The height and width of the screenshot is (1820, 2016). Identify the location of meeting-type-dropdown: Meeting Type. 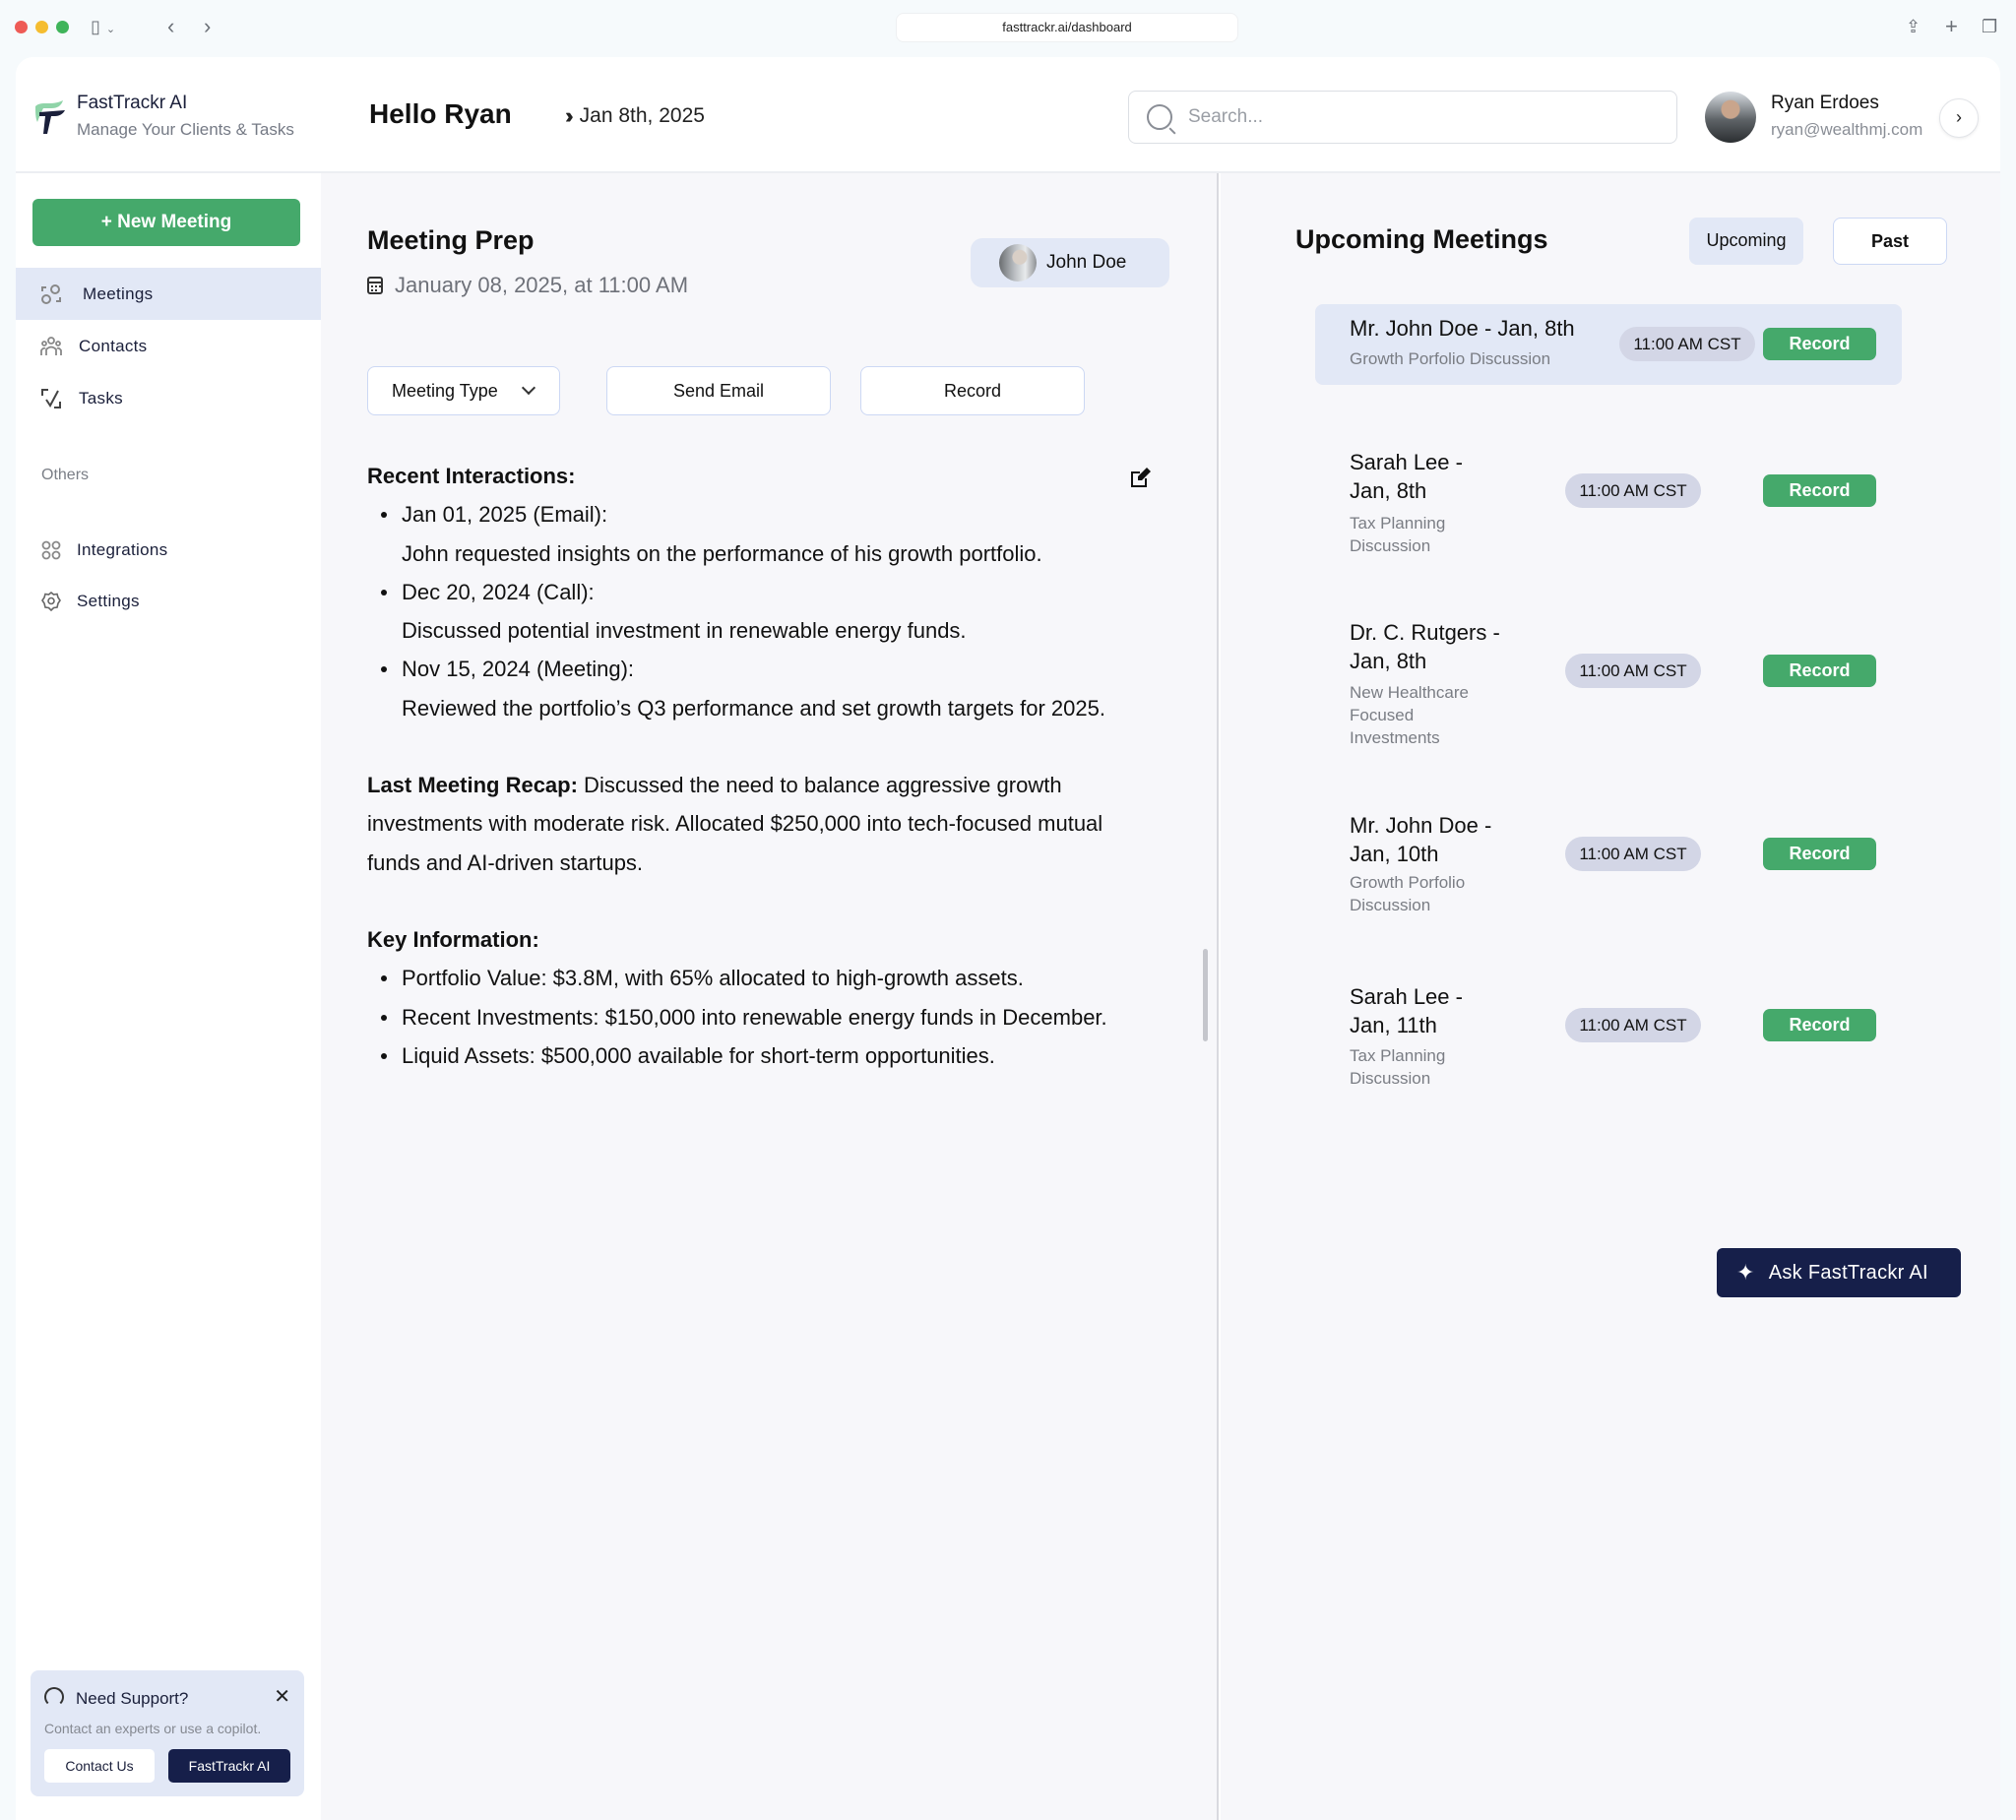
(463, 390).